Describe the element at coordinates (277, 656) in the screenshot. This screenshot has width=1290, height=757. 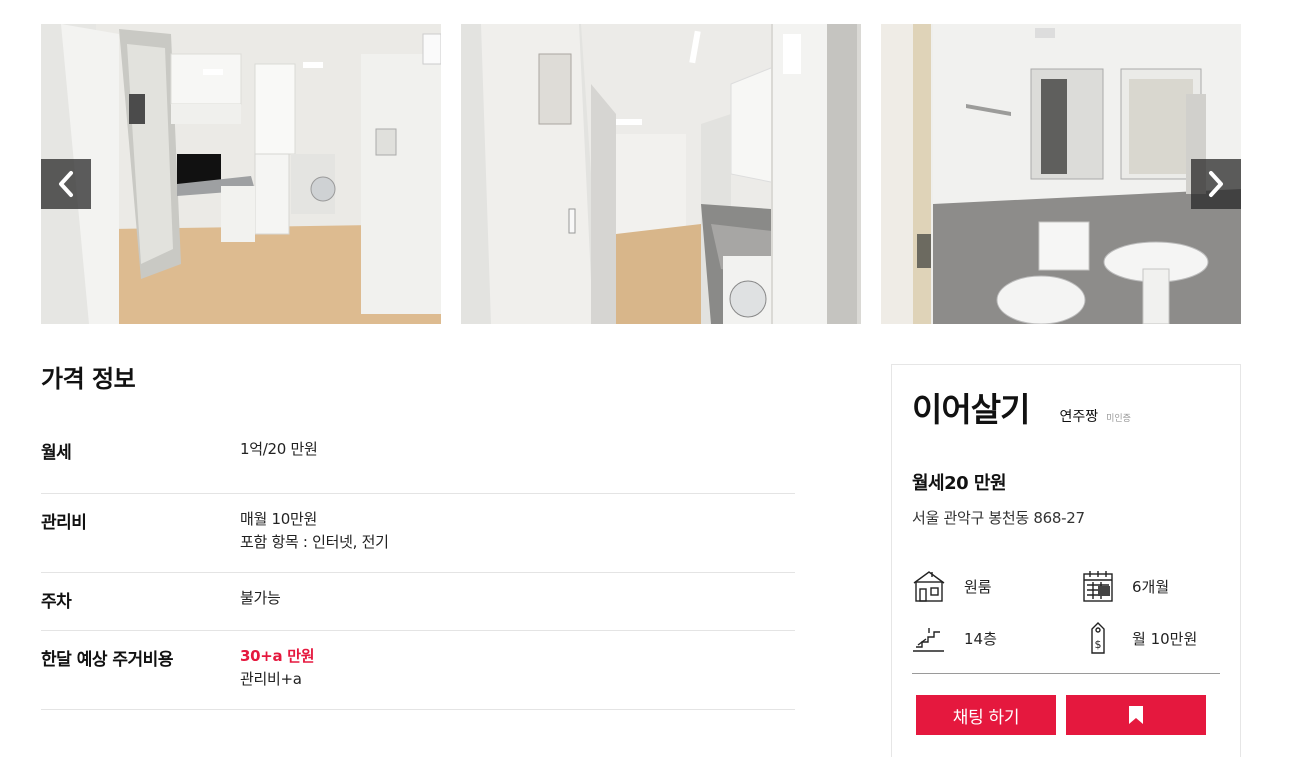
I see `monthly-cost-amount: 30+a 만원` at that location.